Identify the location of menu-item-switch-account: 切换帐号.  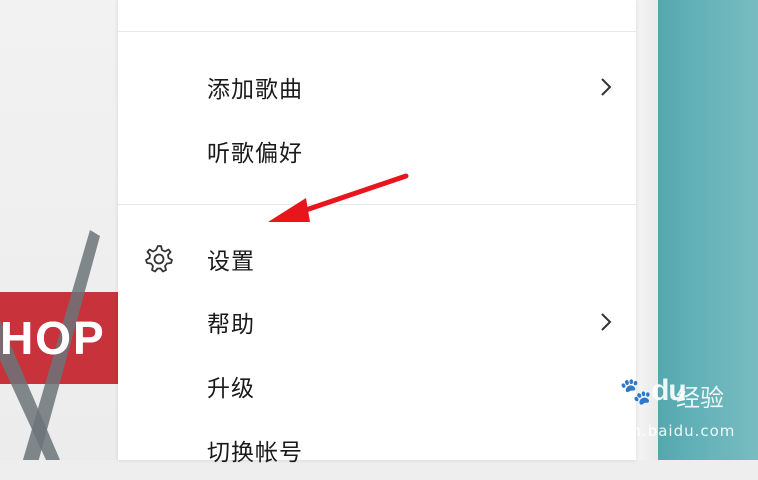
(377, 450).